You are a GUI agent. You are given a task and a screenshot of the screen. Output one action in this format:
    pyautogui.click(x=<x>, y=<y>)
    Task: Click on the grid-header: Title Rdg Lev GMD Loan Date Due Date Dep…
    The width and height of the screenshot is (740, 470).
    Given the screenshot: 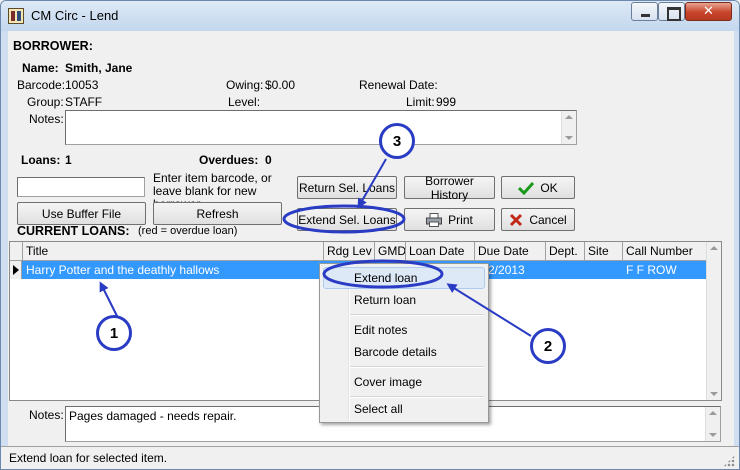 What is the action you would take?
    pyautogui.click(x=358, y=251)
    